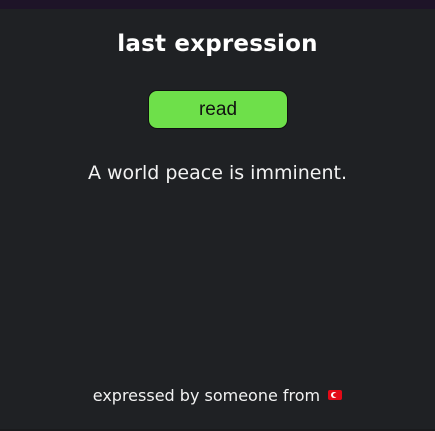 The width and height of the screenshot is (435, 431). Describe the element at coordinates (206, 395) in the screenshot. I see `footer-text: expressed by someone from` at that location.